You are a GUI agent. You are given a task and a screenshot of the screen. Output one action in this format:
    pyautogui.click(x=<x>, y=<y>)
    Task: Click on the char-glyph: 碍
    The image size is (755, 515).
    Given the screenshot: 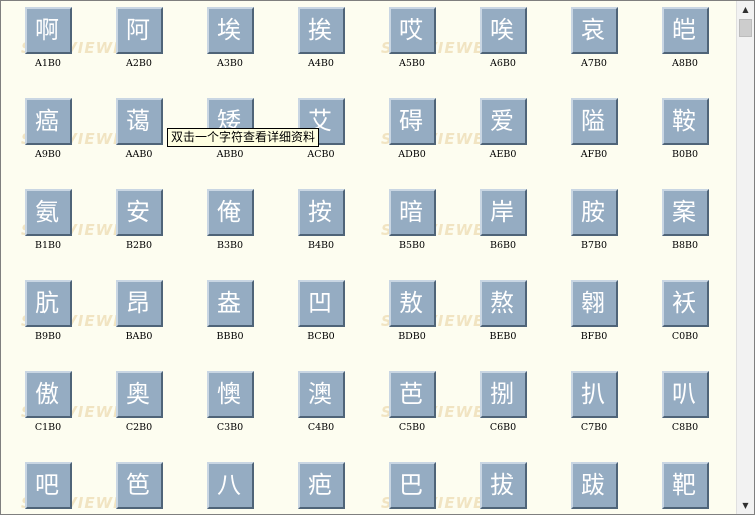 What is the action you would take?
    pyautogui.click(x=411, y=121)
    